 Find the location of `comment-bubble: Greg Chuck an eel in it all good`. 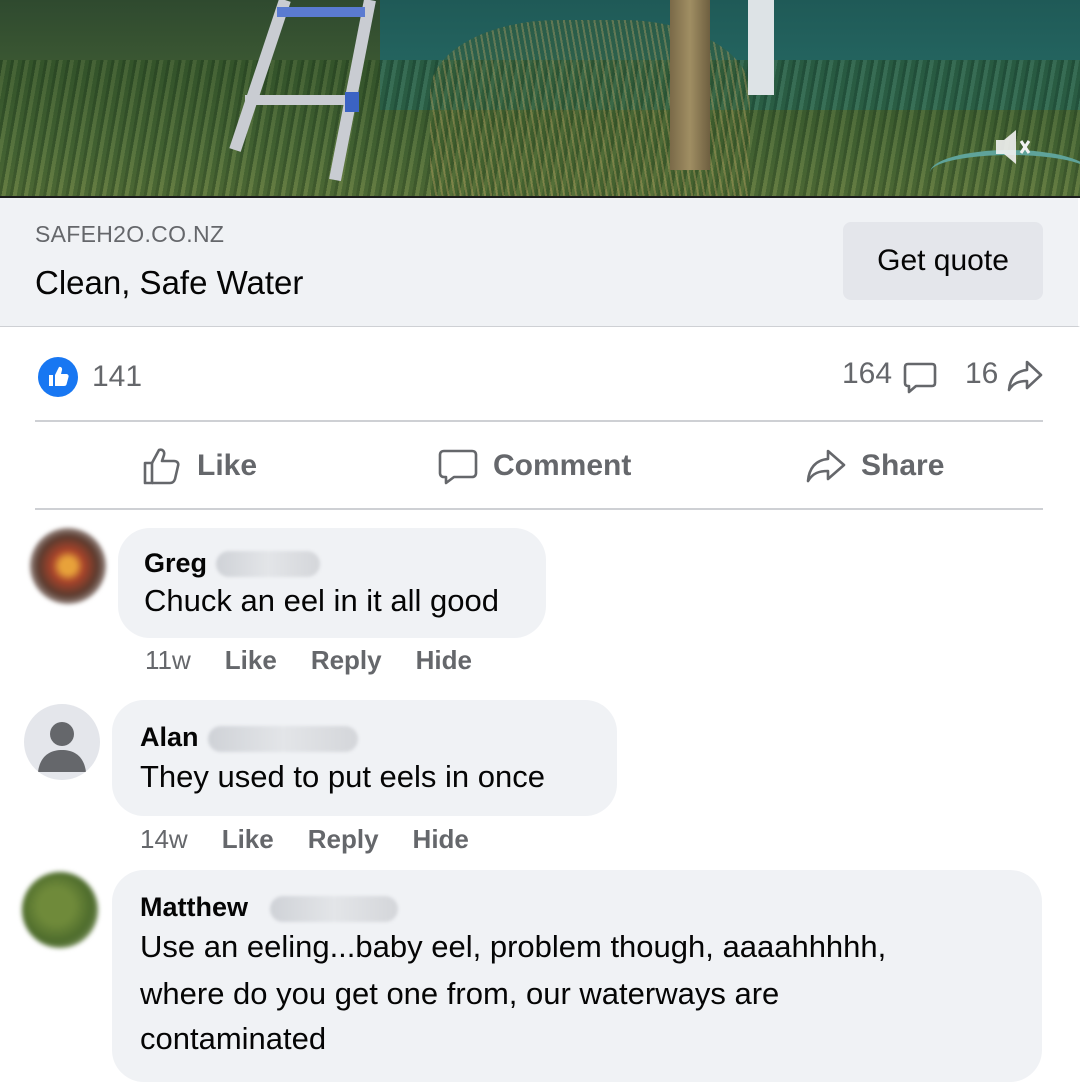

comment-bubble: Greg Chuck an eel in it all good is located at coordinates (332, 583).